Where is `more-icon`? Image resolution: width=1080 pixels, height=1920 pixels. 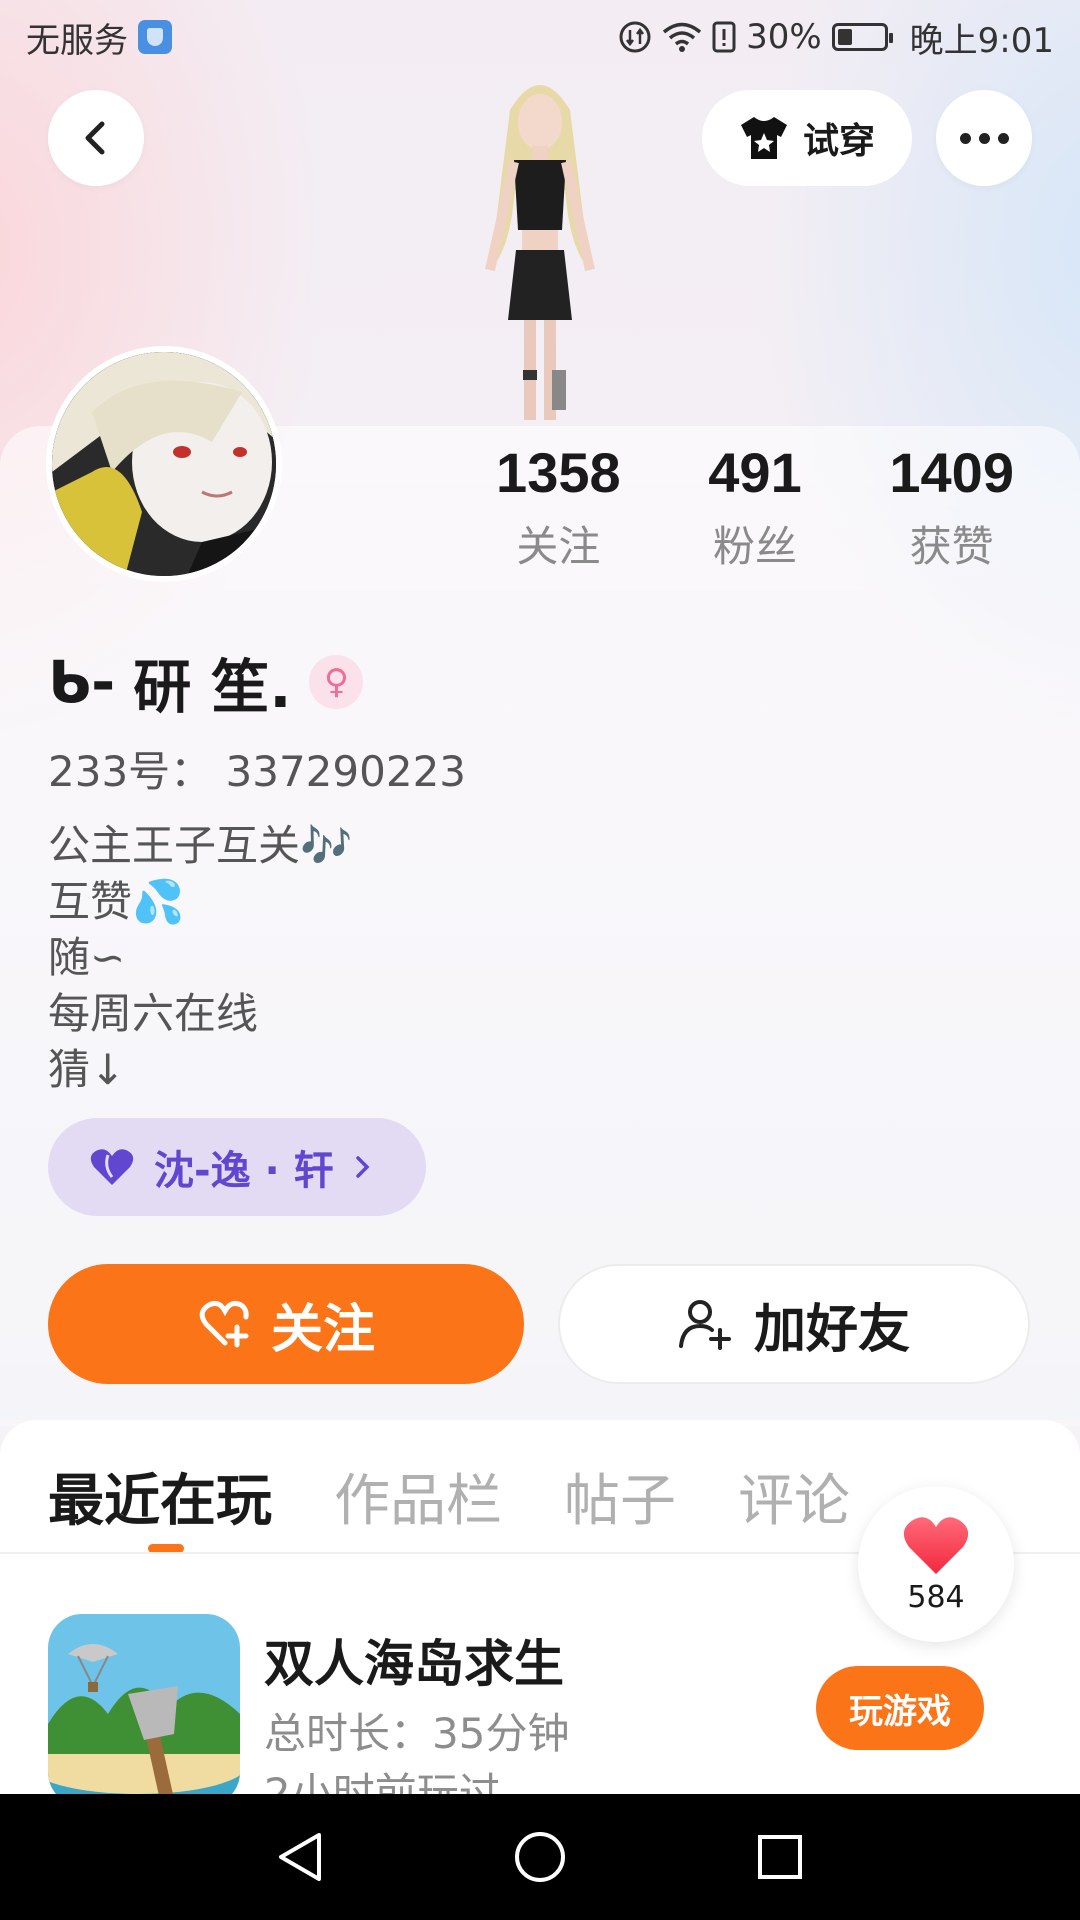 more-icon is located at coordinates (984, 138).